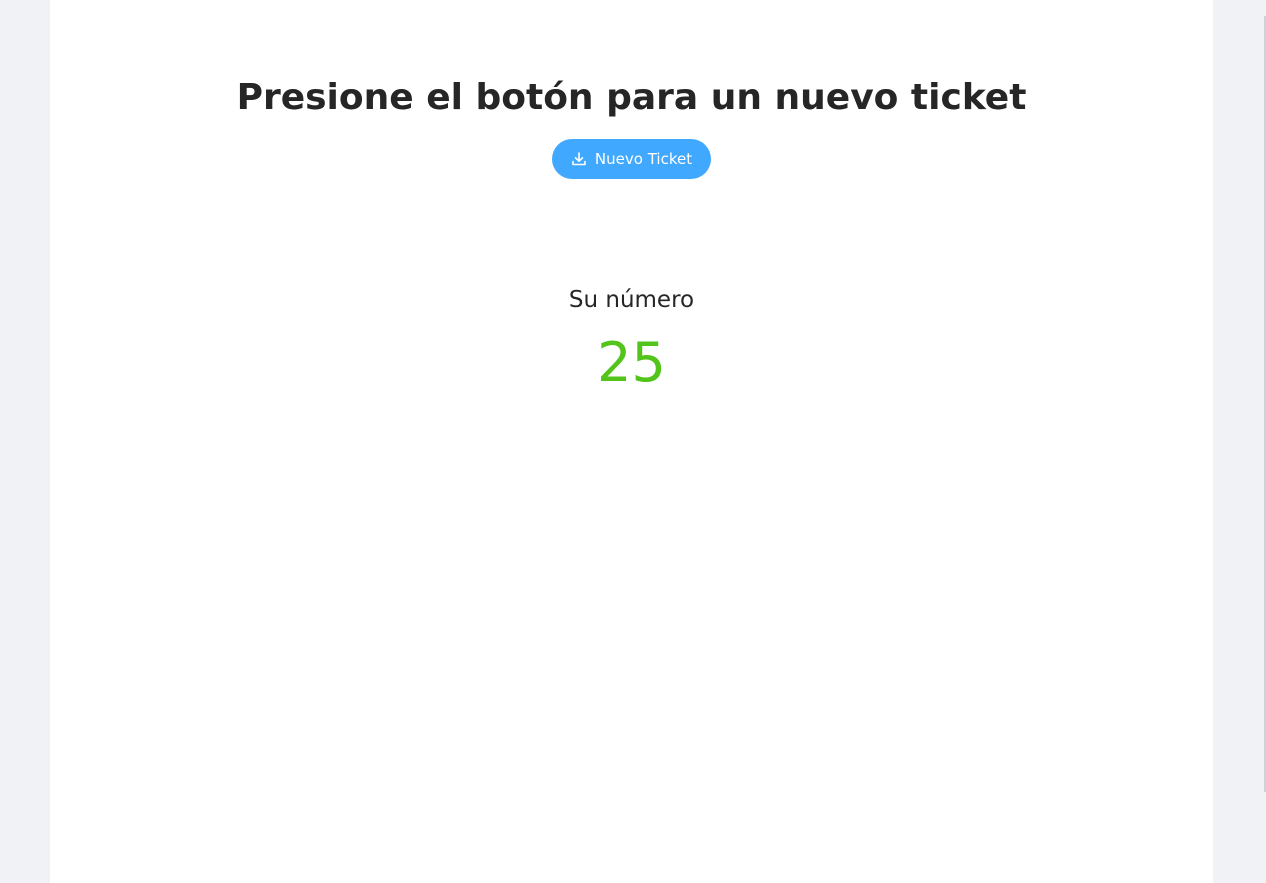  What do you see at coordinates (579, 159) in the screenshot?
I see `download-icon` at bounding box center [579, 159].